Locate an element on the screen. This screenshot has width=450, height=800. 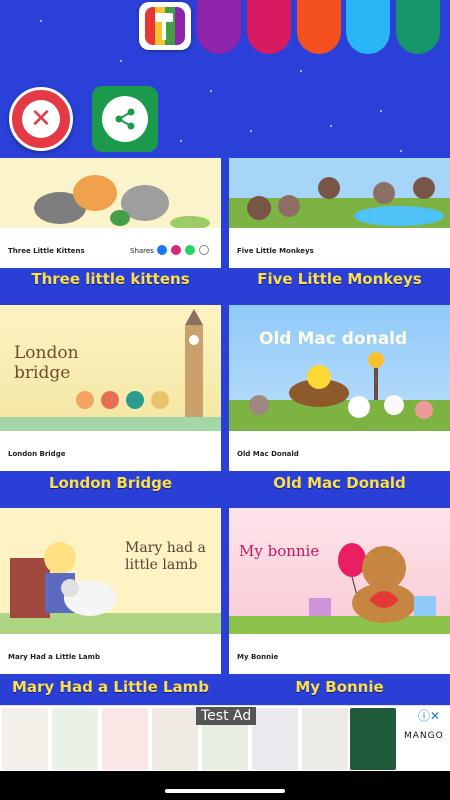
thumbnail-title: Five Little Monkeys is located at coordinates (275, 251).